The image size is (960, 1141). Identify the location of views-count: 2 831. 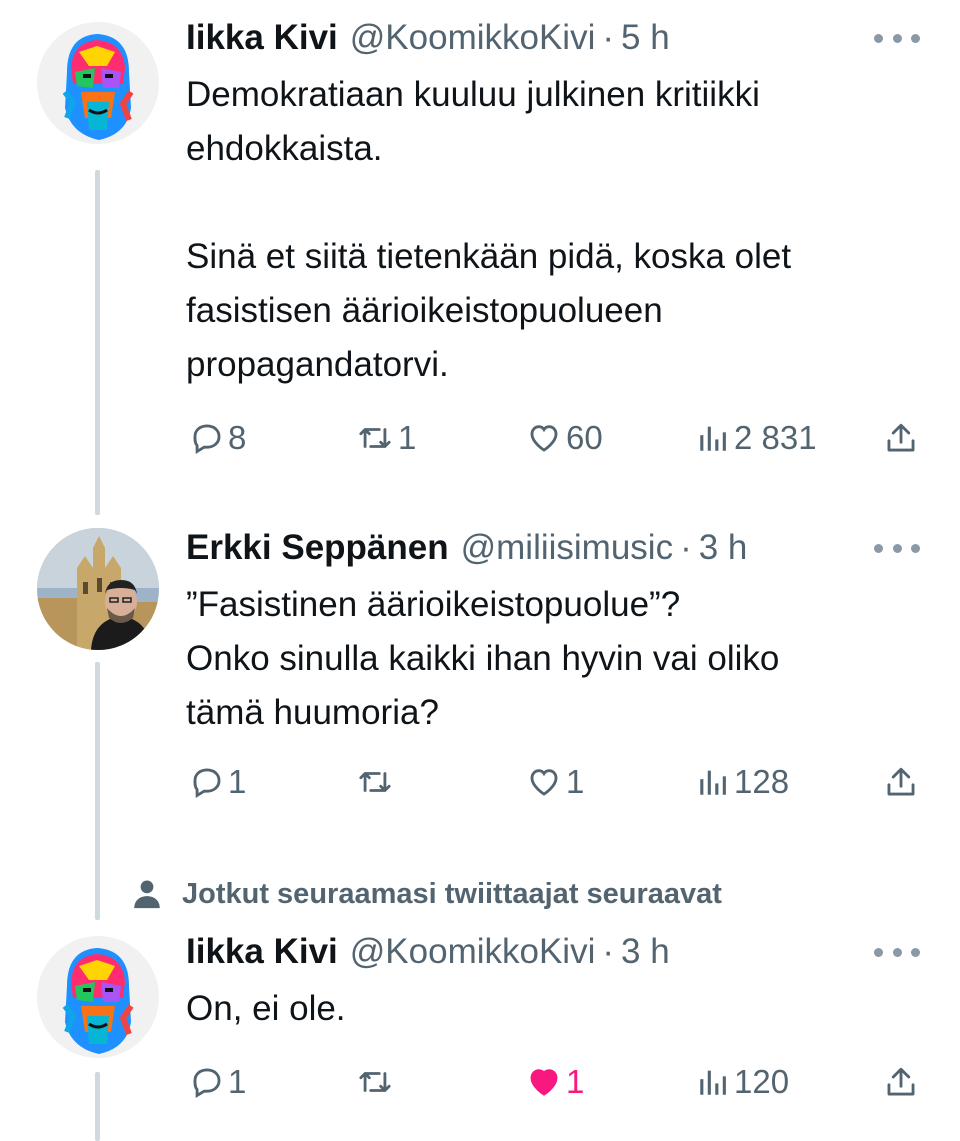
(775, 437).